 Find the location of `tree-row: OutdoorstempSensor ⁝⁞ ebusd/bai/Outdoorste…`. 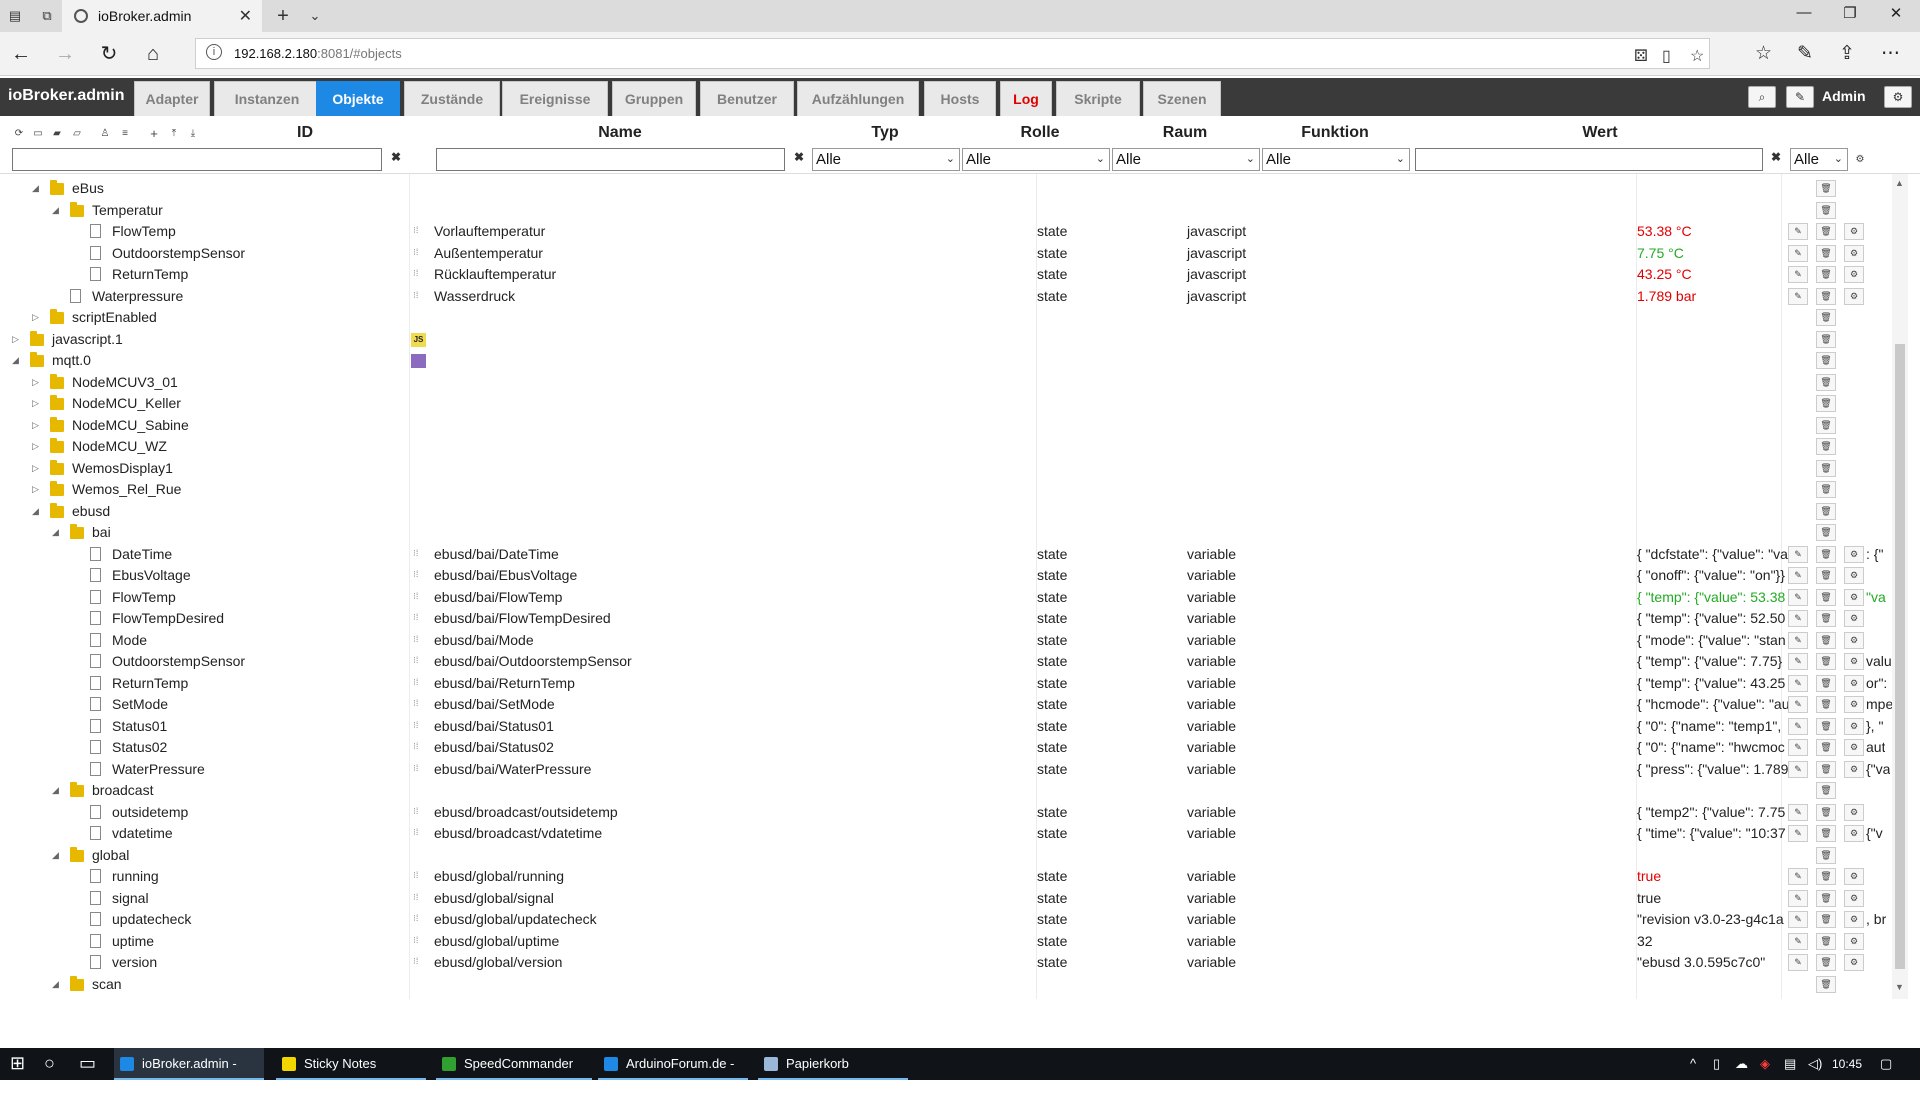

tree-row: OutdoorstempSensor ⁝⁞ ebusd/bai/Outdoorste… is located at coordinates (946, 662).